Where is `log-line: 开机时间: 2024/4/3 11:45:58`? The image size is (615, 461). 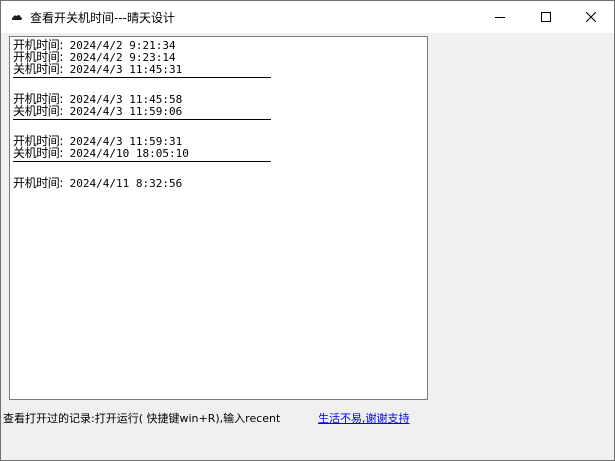 log-line: 开机时间: 2024/4/3 11:45:58 is located at coordinates (98, 99).